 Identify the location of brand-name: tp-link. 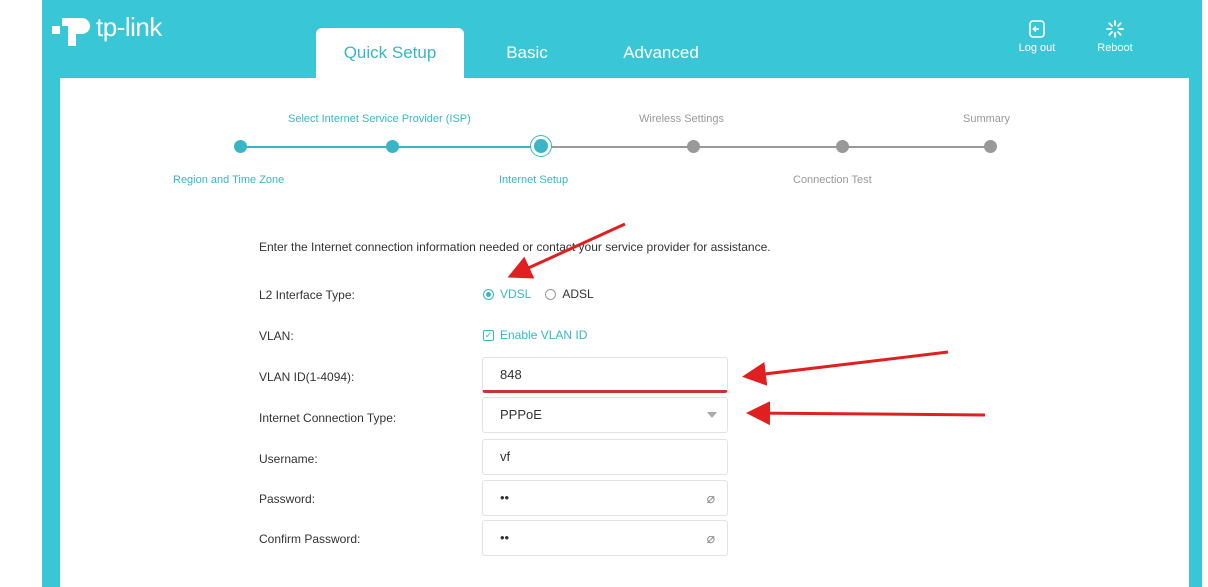
(129, 27).